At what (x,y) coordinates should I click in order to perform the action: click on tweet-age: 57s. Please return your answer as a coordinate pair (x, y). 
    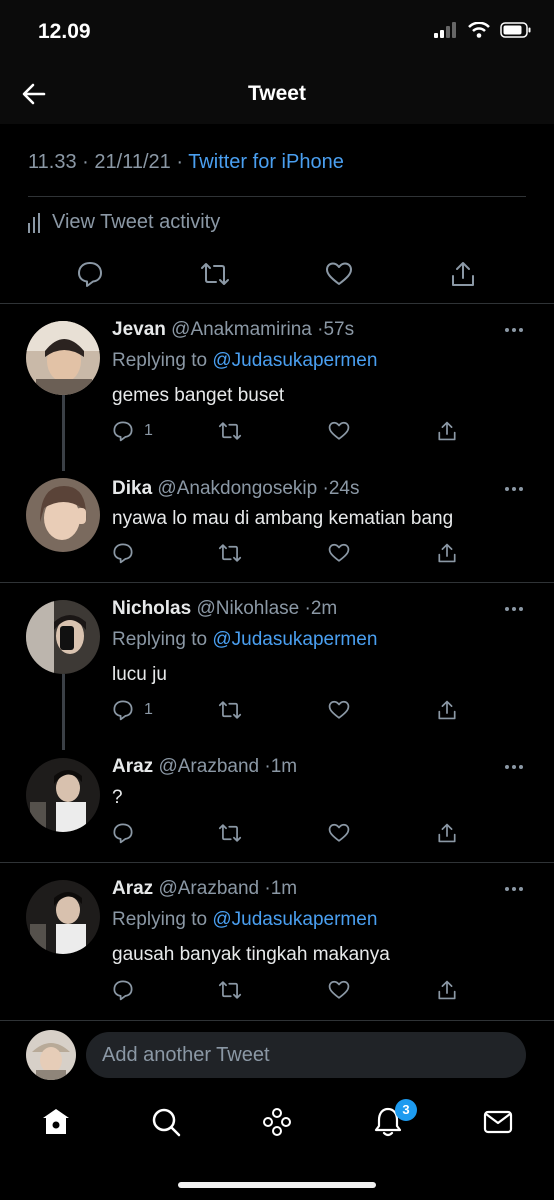
    Looking at the image, I should click on (339, 329).